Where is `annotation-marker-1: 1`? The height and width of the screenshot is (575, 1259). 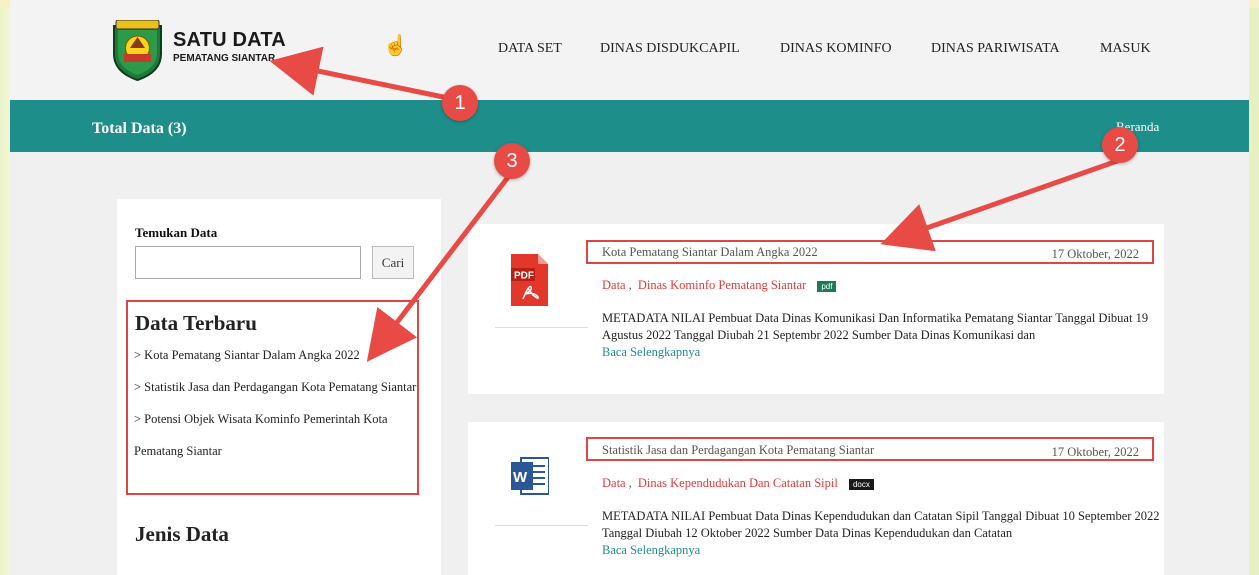
annotation-marker-1: 1 is located at coordinates (460, 103).